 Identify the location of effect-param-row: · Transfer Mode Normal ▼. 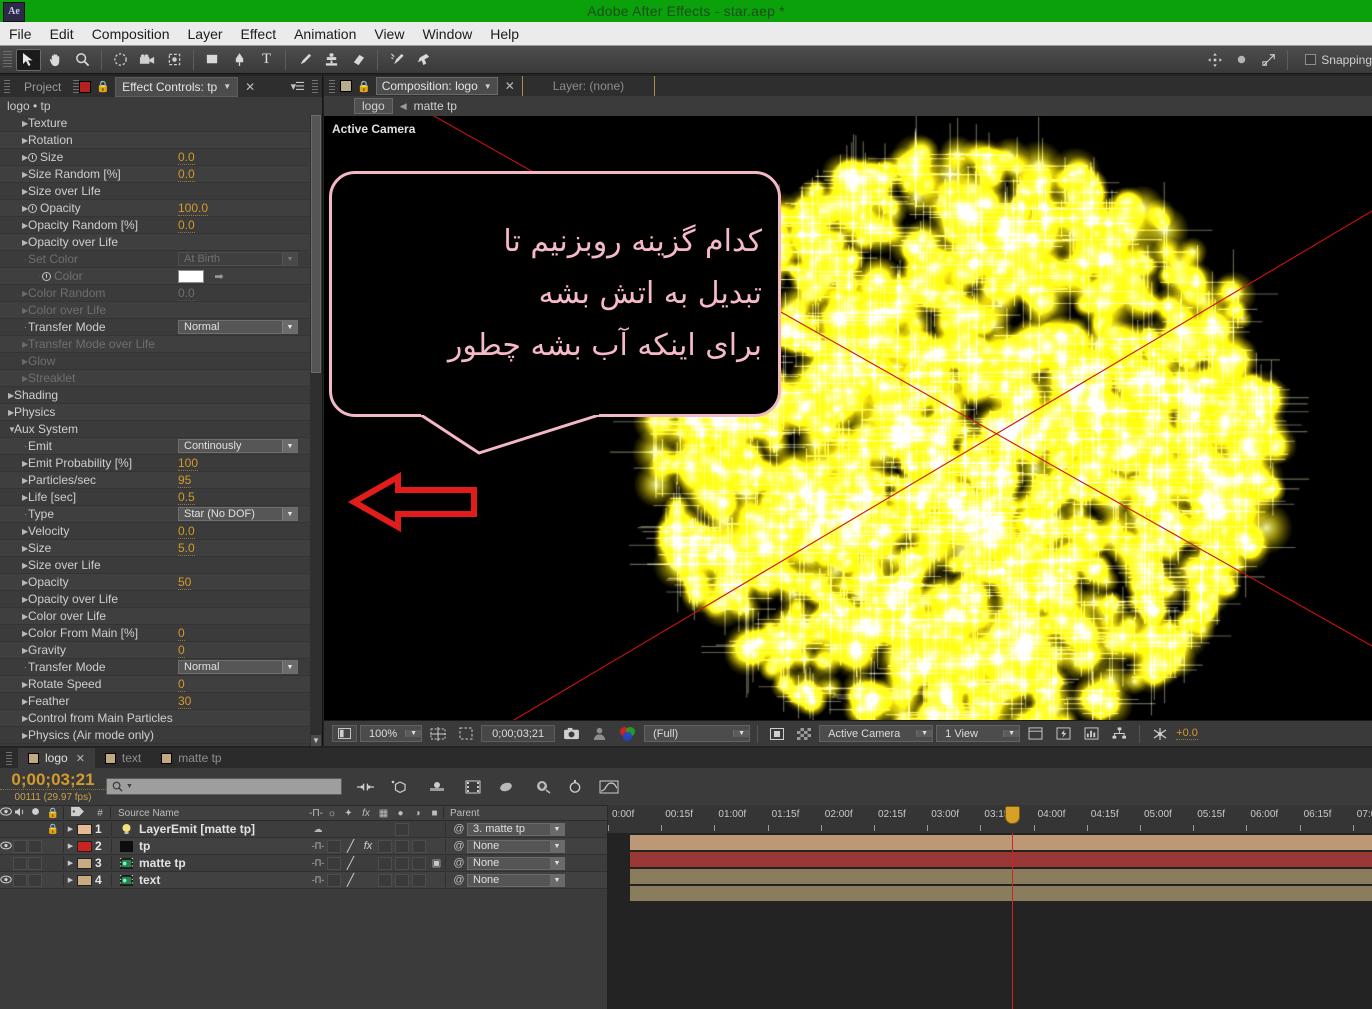
(161, 327).